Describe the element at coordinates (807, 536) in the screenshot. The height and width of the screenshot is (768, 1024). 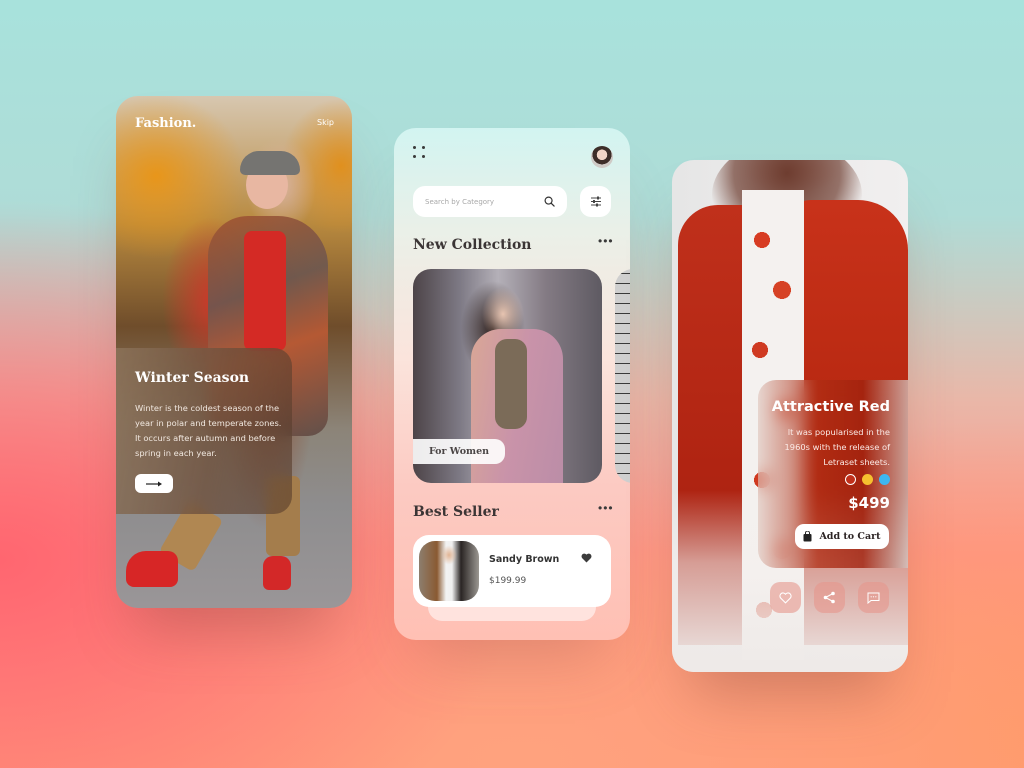
I see `shopping-bag-icon` at that location.